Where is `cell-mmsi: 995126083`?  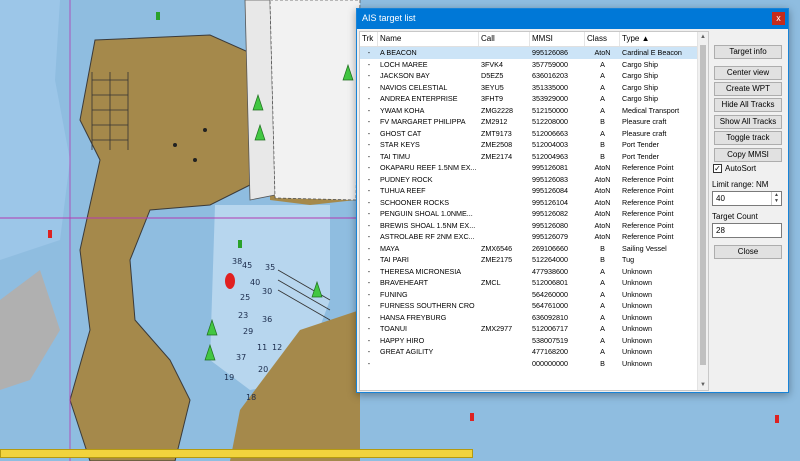
cell-mmsi: 995126083 is located at coordinates (550, 179).